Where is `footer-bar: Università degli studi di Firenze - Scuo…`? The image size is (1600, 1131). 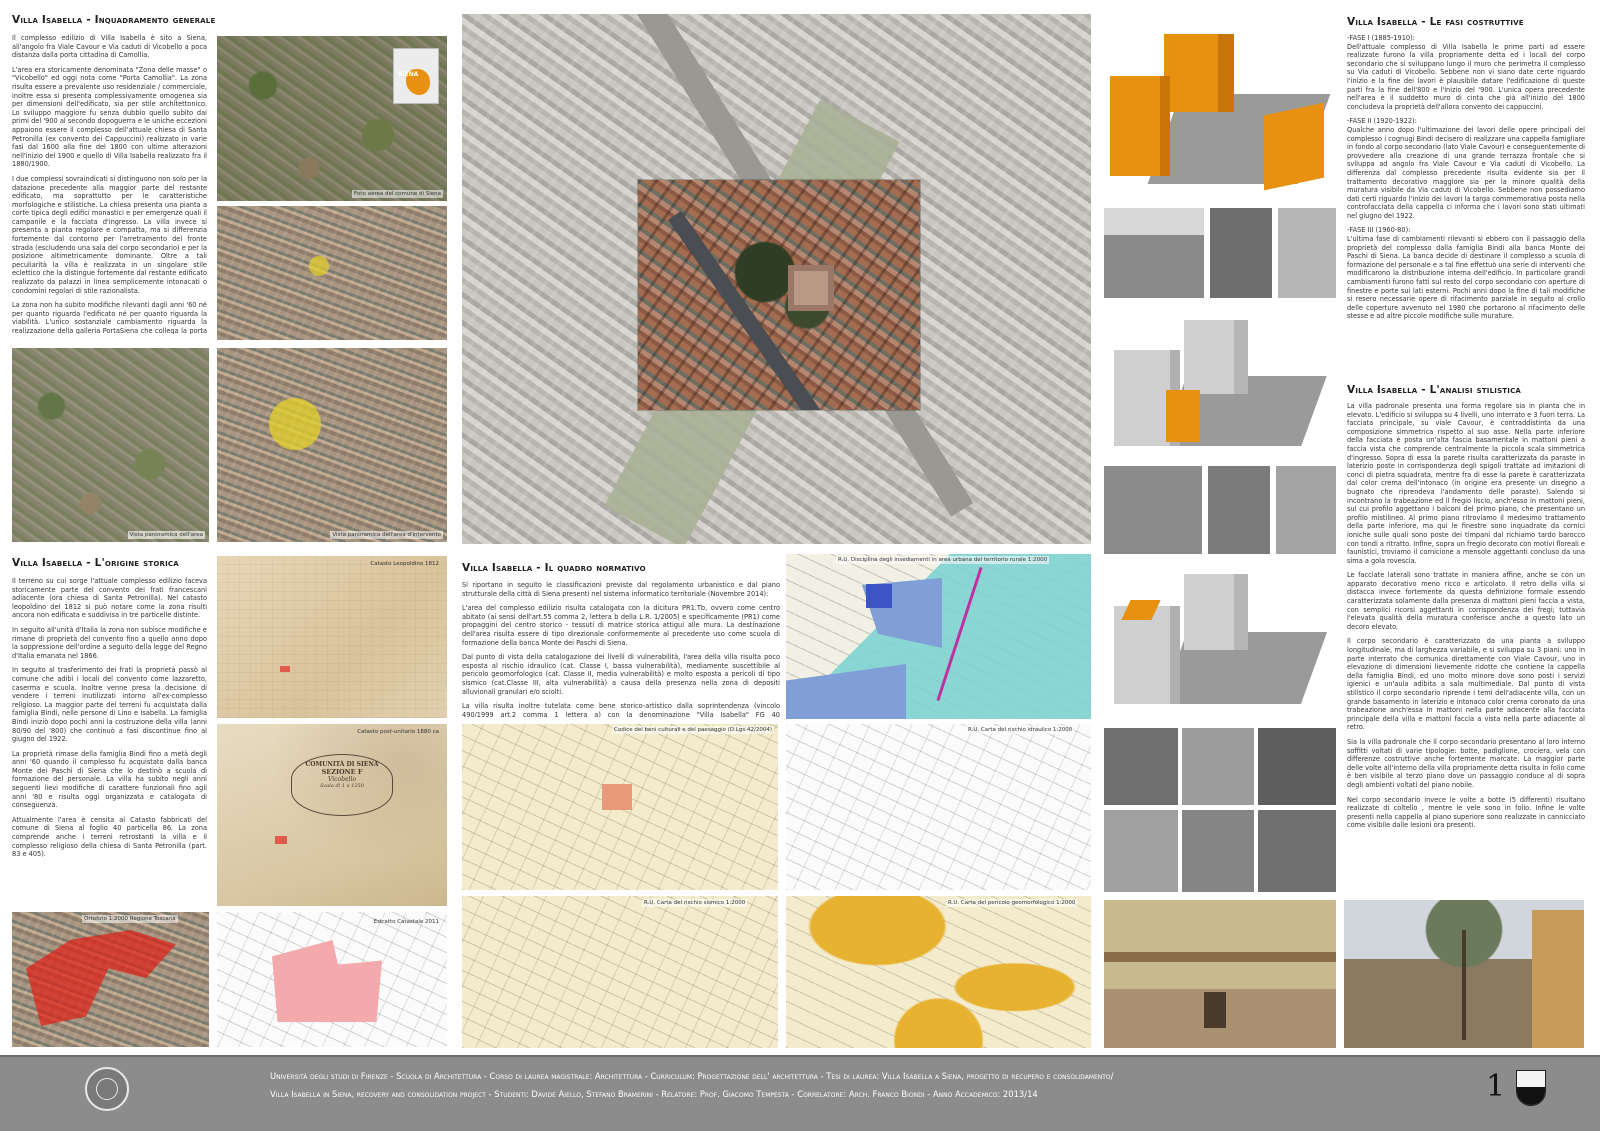 footer-bar: Università degli studi di Firenze - Scuo… is located at coordinates (800, 1093).